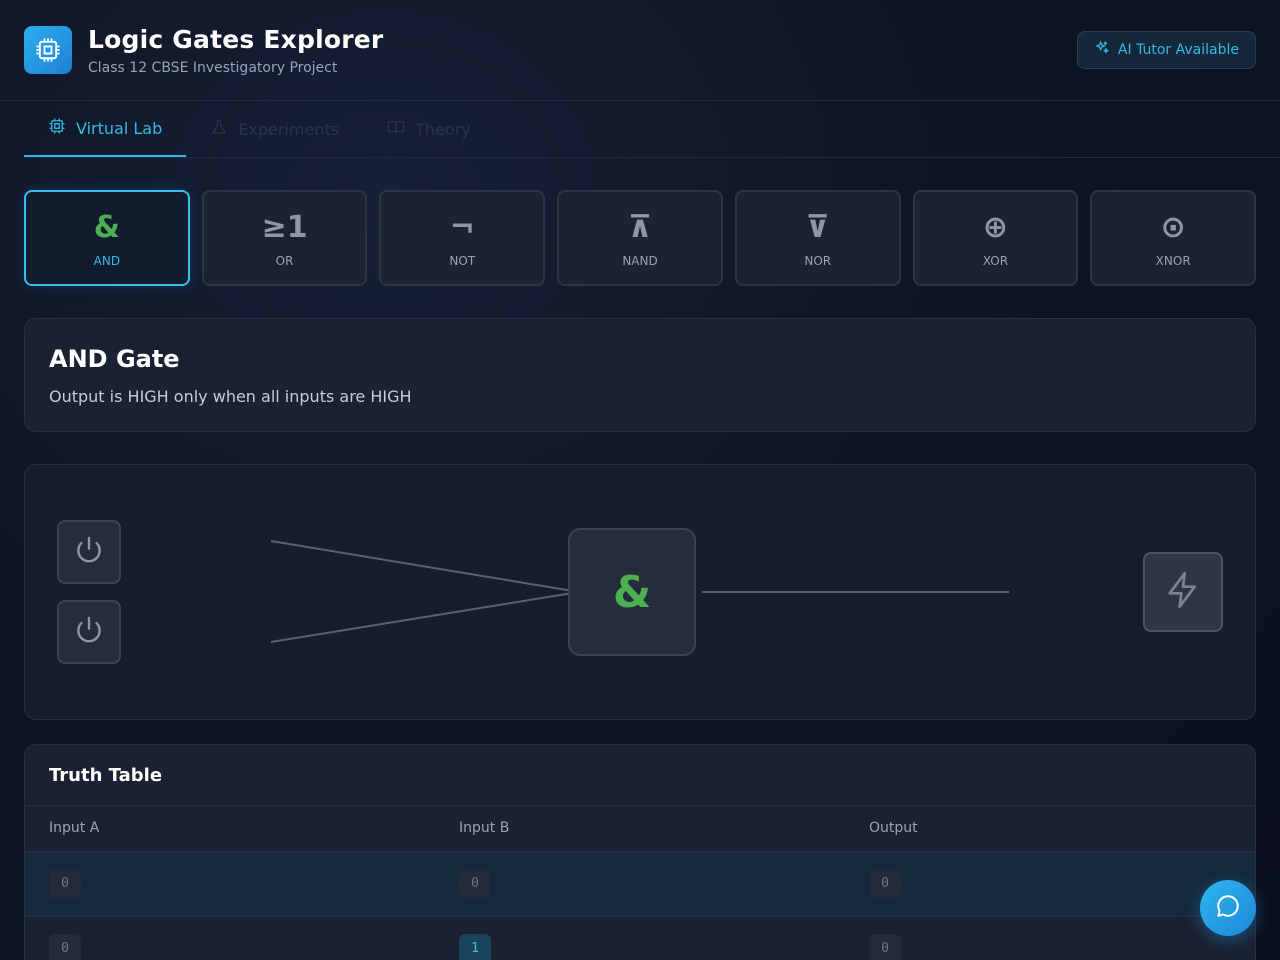  I want to click on gate-button-xor: ⊕ XOR, so click(995, 238).